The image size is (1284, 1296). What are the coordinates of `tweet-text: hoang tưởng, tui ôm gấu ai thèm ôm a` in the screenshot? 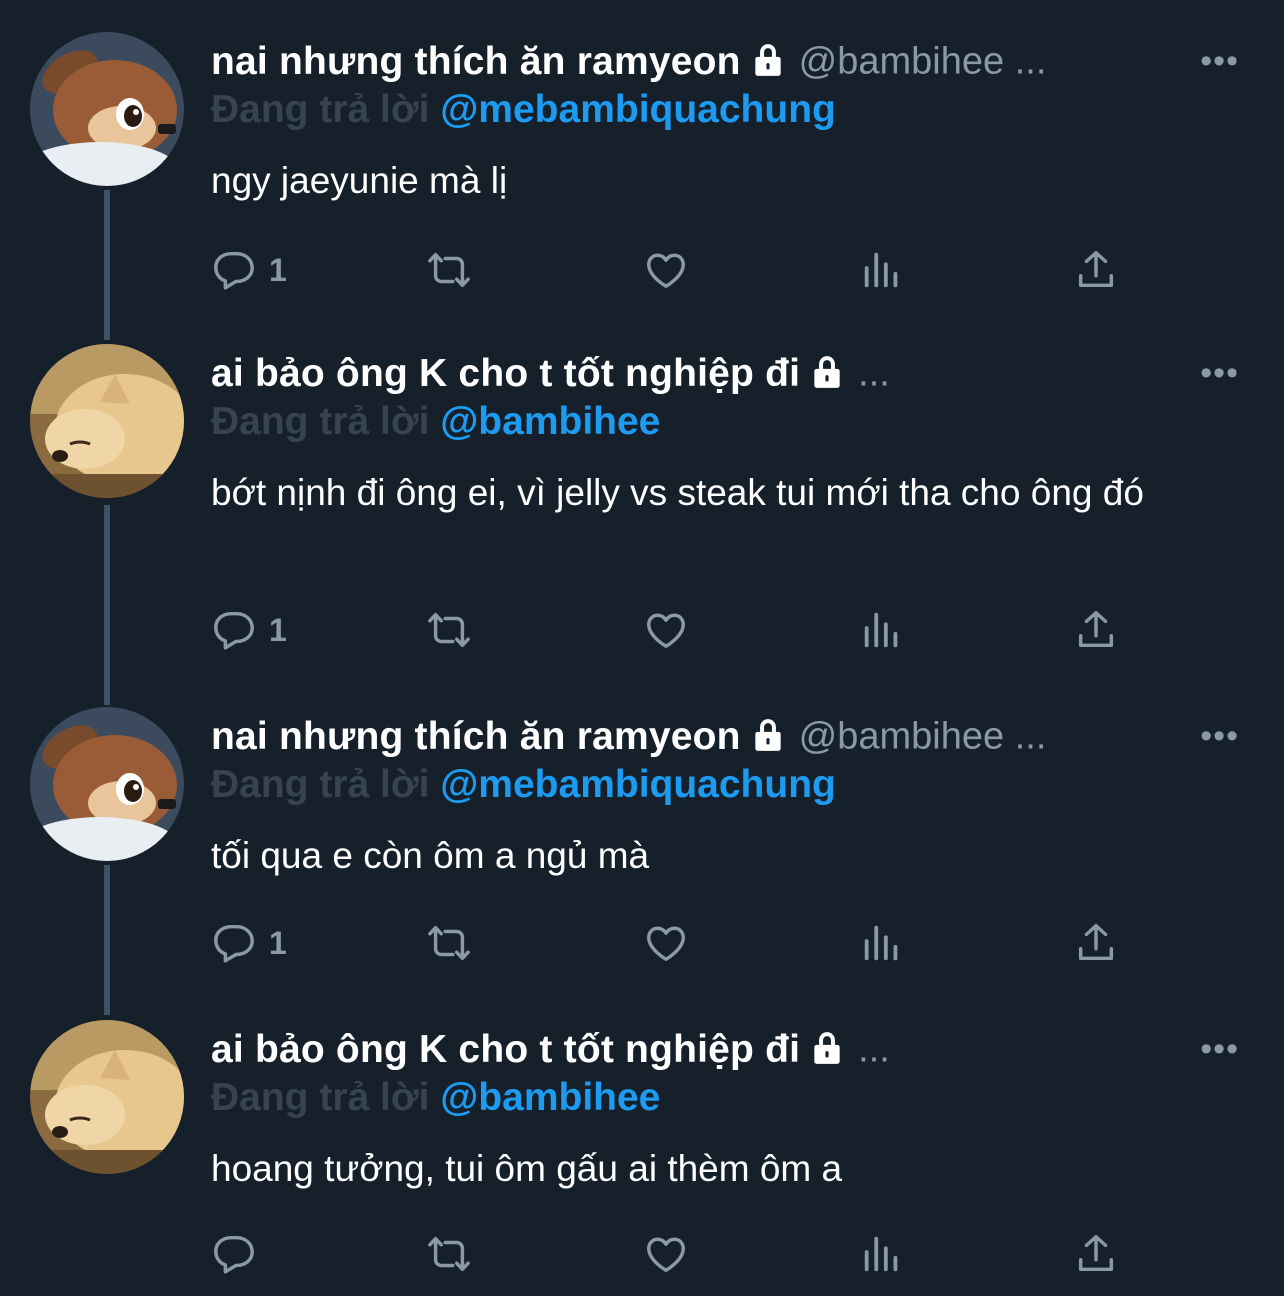 It's located at (527, 1168).